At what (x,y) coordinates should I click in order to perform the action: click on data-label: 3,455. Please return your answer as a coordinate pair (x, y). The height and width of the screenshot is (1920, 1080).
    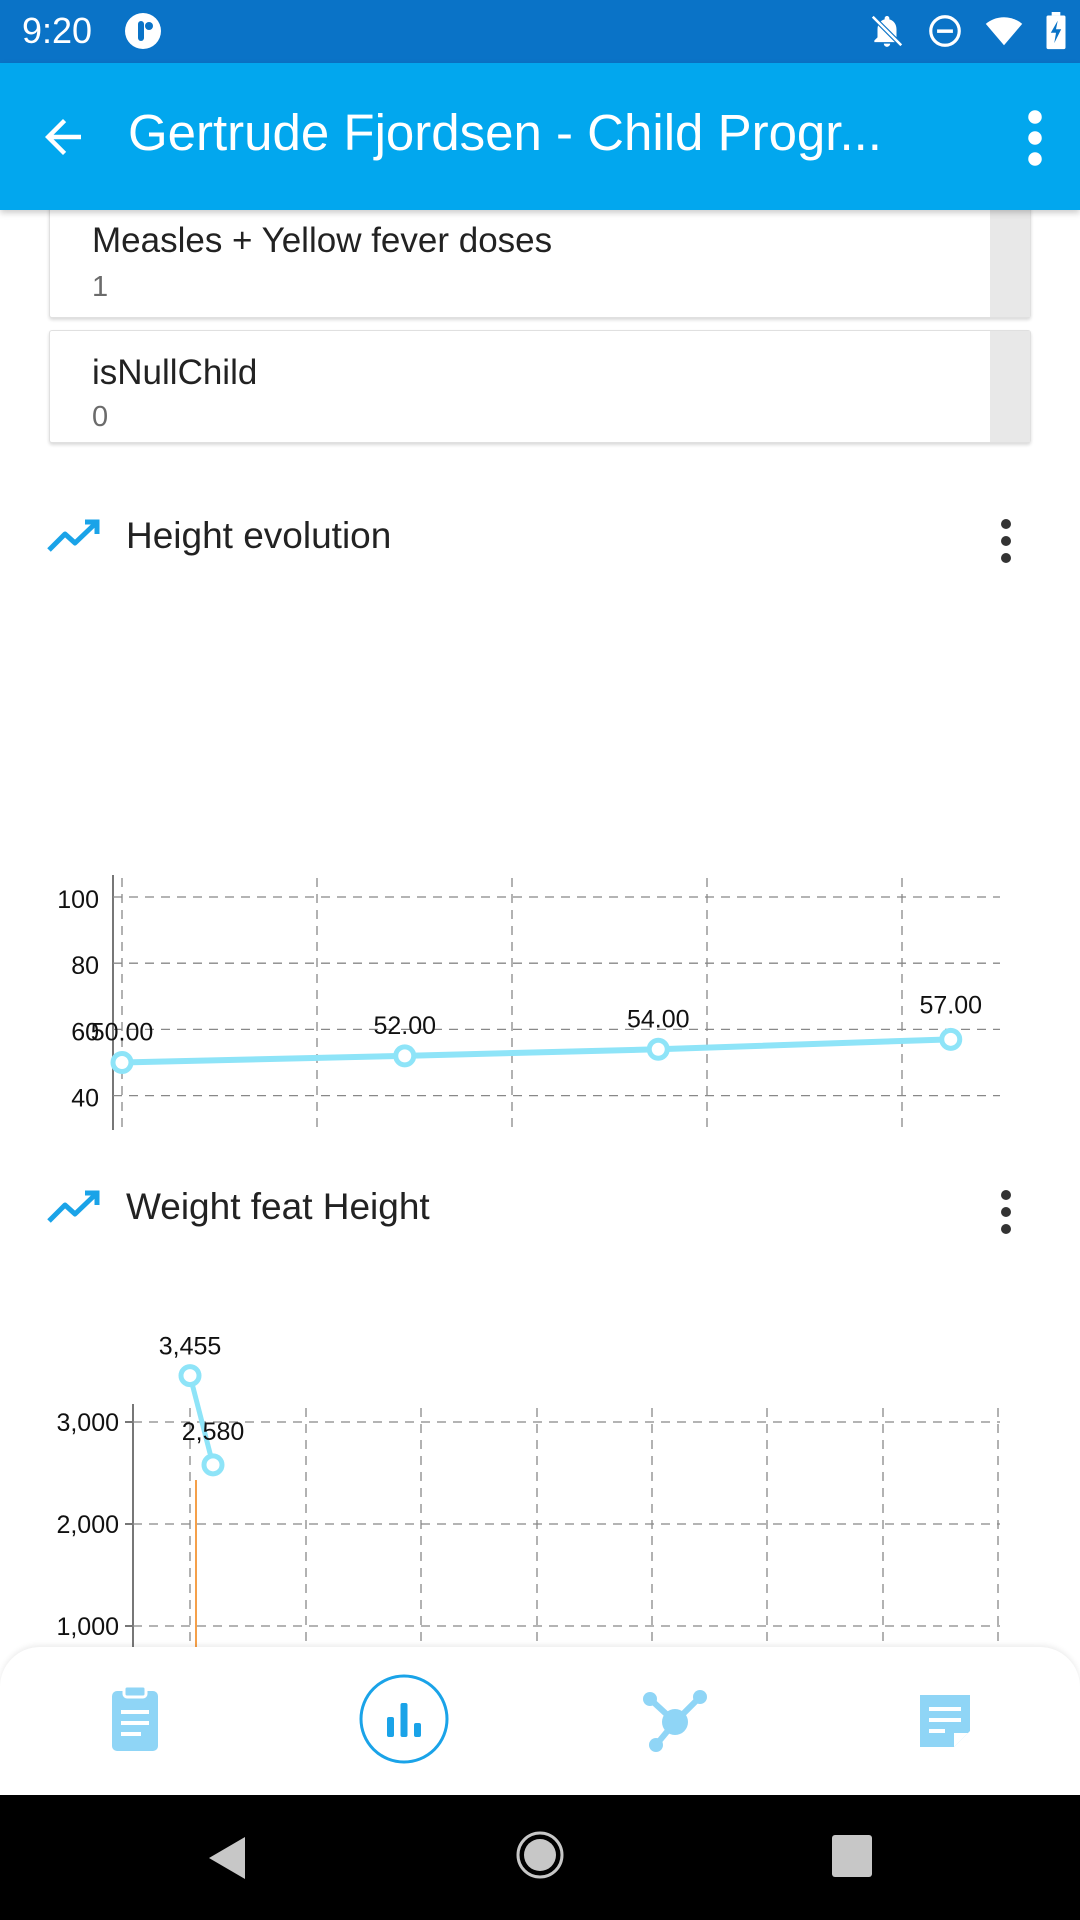
    Looking at the image, I should click on (190, 1347).